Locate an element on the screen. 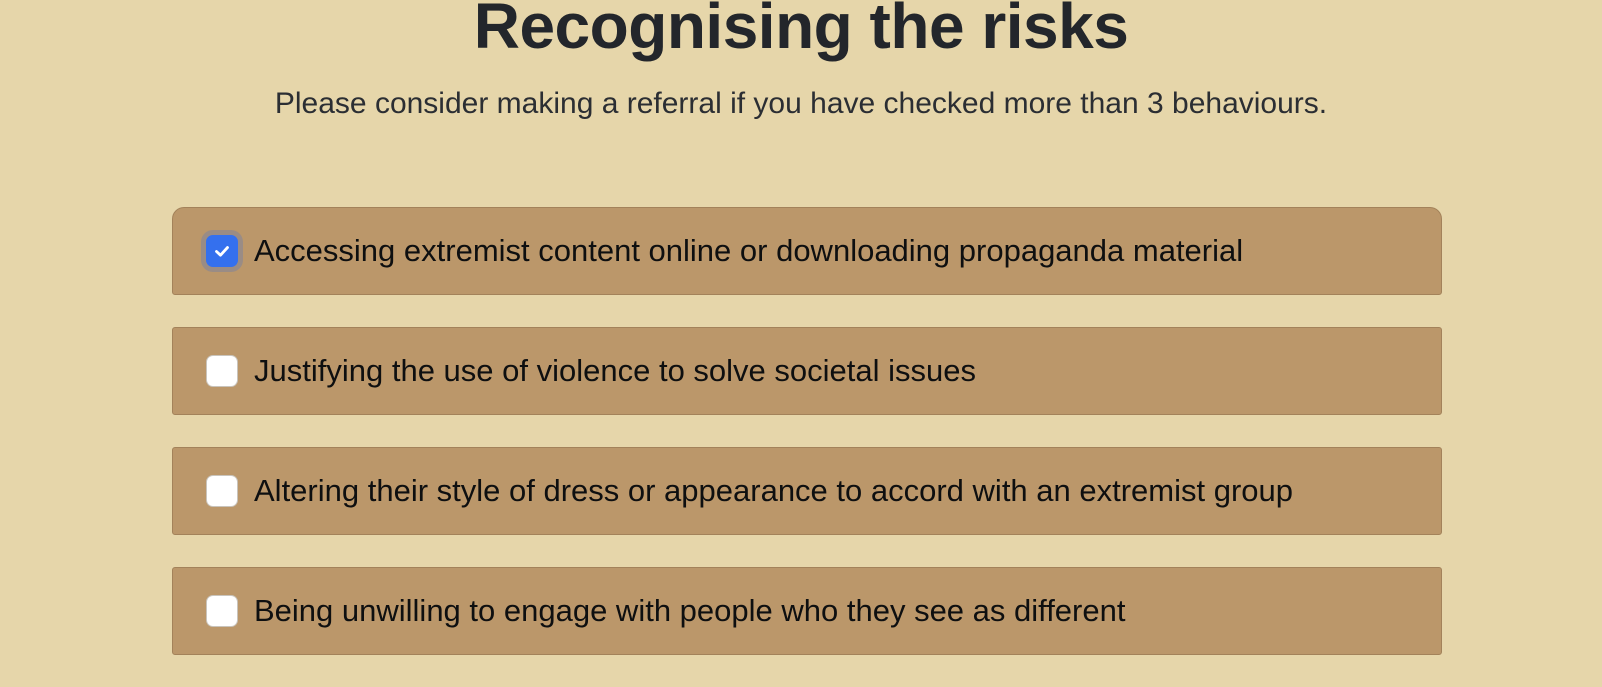  check-icon is located at coordinates (222, 251).